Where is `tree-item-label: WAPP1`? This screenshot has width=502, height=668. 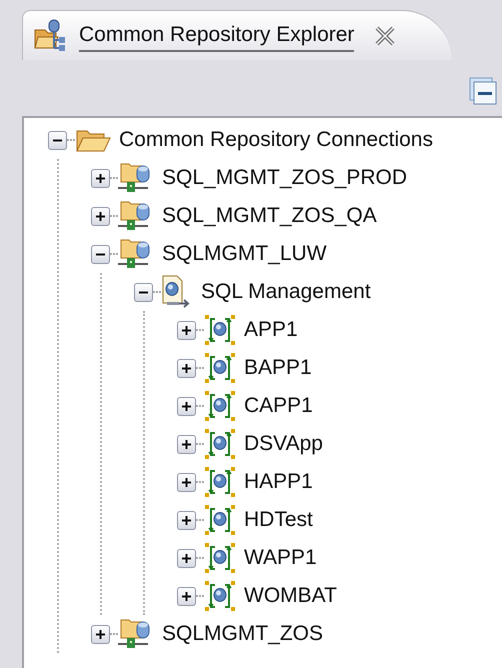 tree-item-label: WAPP1 is located at coordinates (280, 558).